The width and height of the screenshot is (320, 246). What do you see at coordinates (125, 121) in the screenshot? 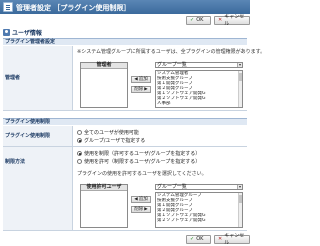
I see `plugin-restrict-header: プラグイン使用制限` at bounding box center [125, 121].